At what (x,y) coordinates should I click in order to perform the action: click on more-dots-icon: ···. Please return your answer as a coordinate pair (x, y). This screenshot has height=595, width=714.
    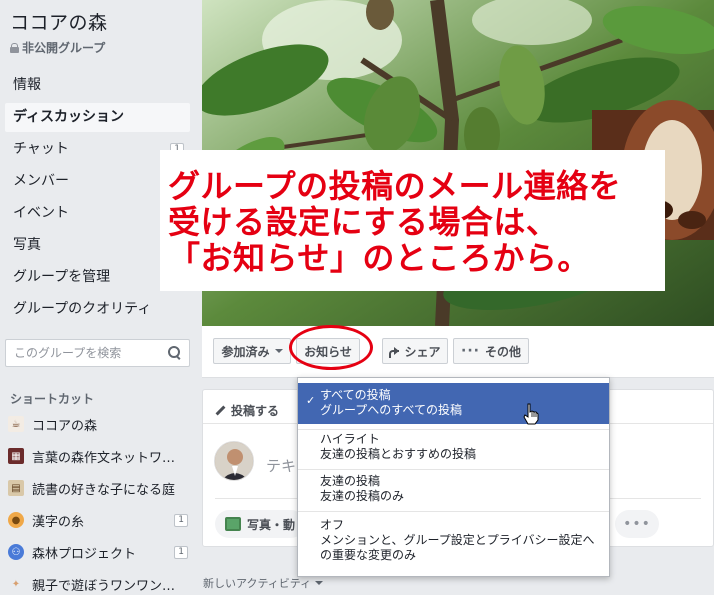
    Looking at the image, I should click on (470, 351).